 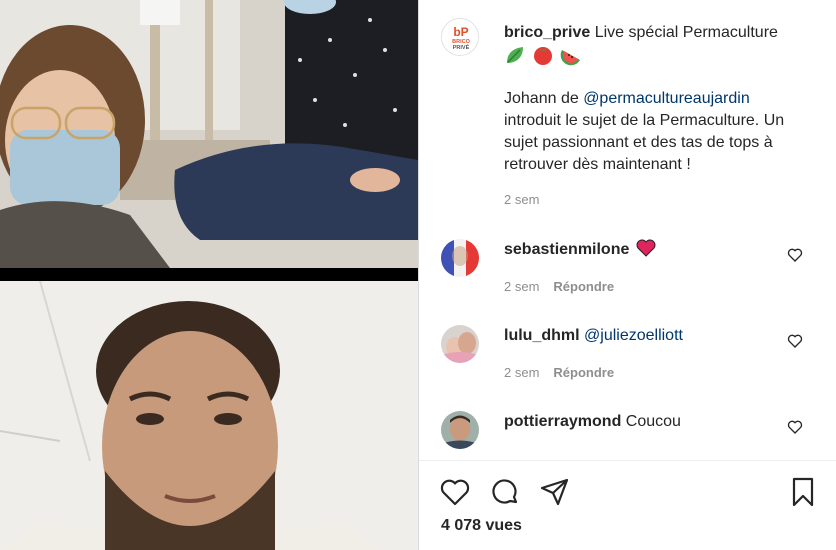 What do you see at coordinates (460, 32) in the screenshot?
I see `svg-text: bP` at bounding box center [460, 32].